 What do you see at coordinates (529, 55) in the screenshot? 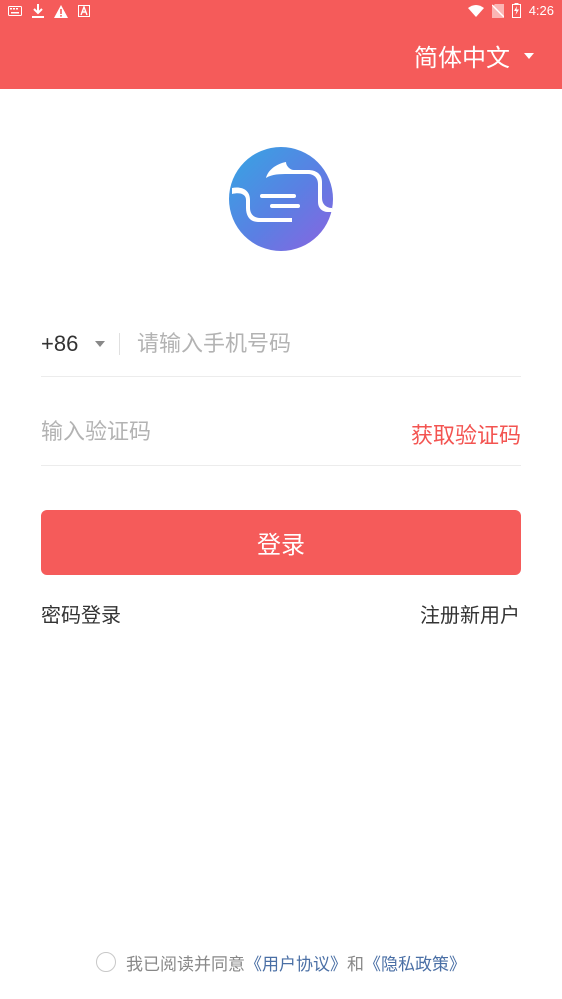
I see `caret-down-icon` at bounding box center [529, 55].